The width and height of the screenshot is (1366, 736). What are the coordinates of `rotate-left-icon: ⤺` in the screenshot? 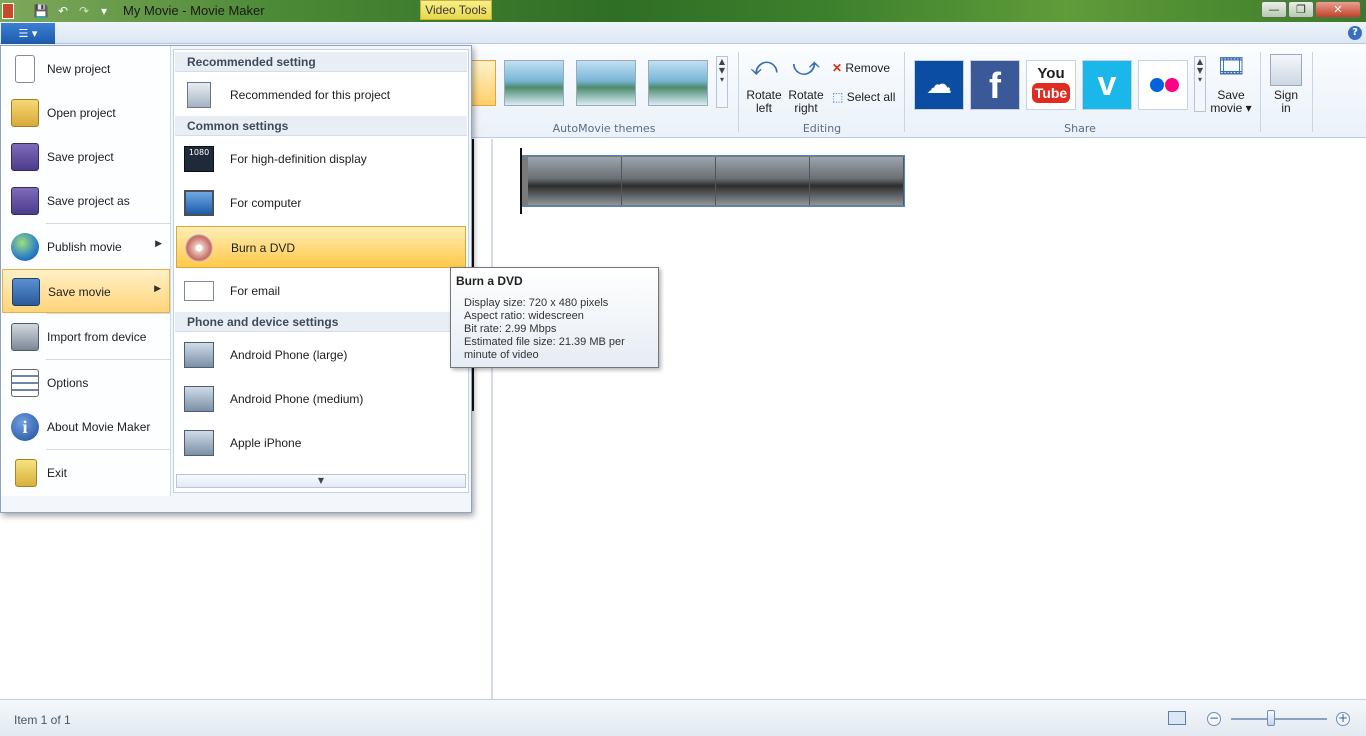 It's located at (764, 67).